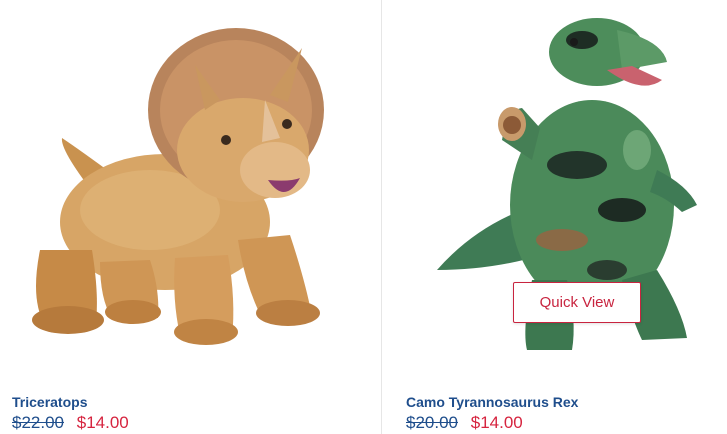 The width and height of the screenshot is (727, 434). I want to click on original-price: $22.00, so click(38, 422).